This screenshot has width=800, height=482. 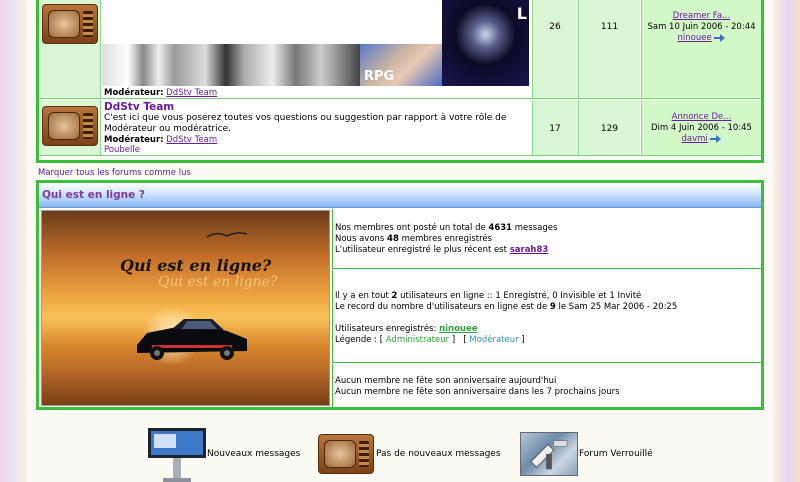 I want to click on kiosk-icon, so click(x=177, y=455).